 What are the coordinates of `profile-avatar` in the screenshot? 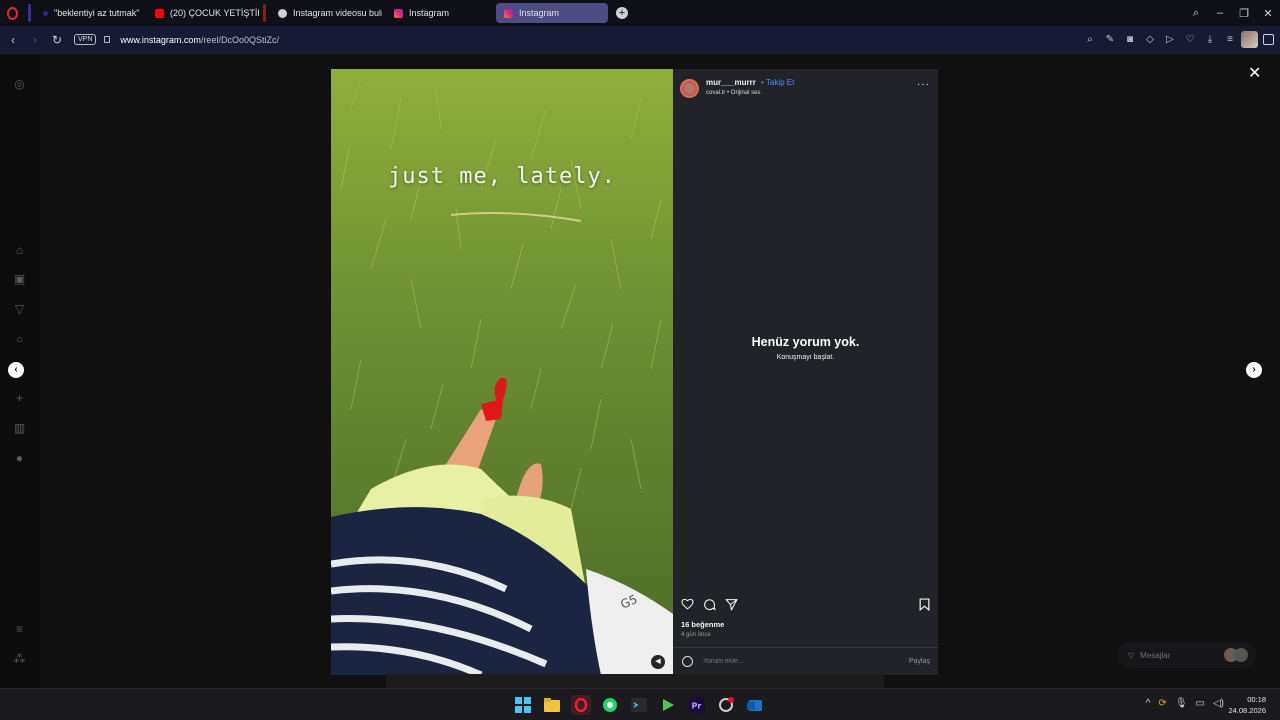 It's located at (1249, 39).